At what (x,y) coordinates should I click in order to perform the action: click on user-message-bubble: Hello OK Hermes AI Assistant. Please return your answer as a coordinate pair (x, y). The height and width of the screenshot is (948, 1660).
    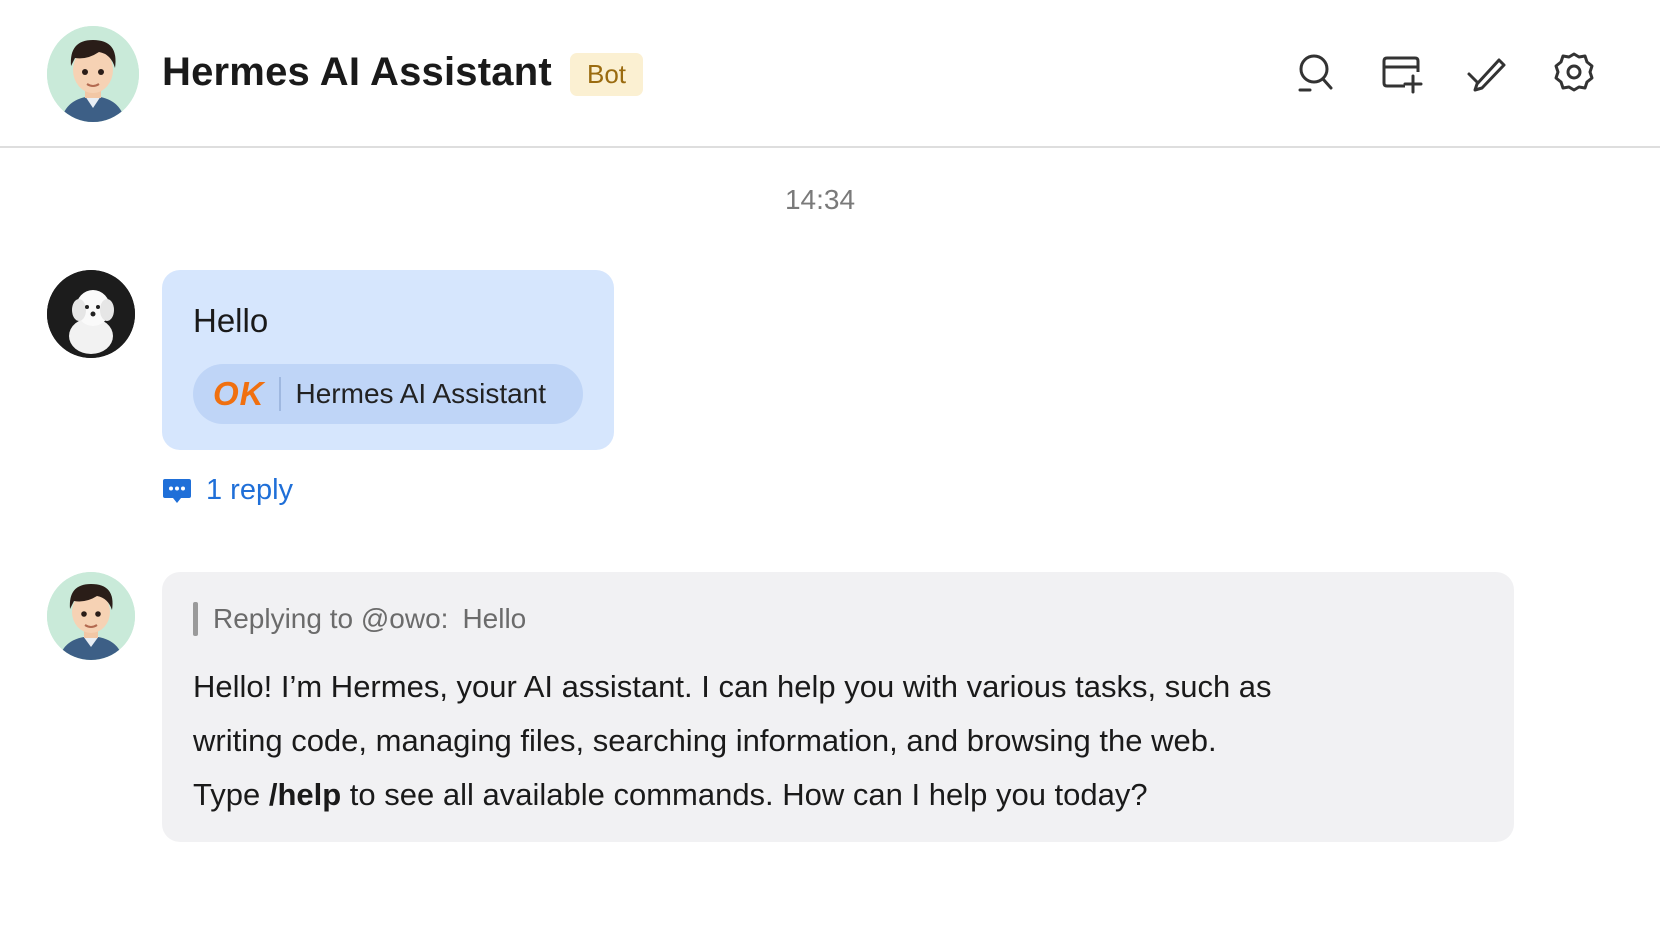
    Looking at the image, I should click on (388, 360).